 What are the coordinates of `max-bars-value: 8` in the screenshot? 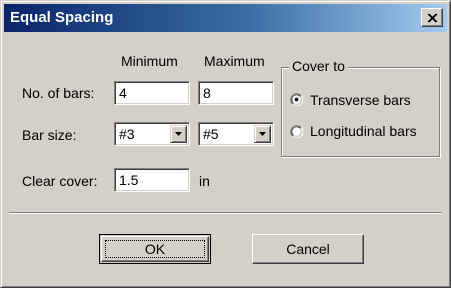 It's located at (207, 93).